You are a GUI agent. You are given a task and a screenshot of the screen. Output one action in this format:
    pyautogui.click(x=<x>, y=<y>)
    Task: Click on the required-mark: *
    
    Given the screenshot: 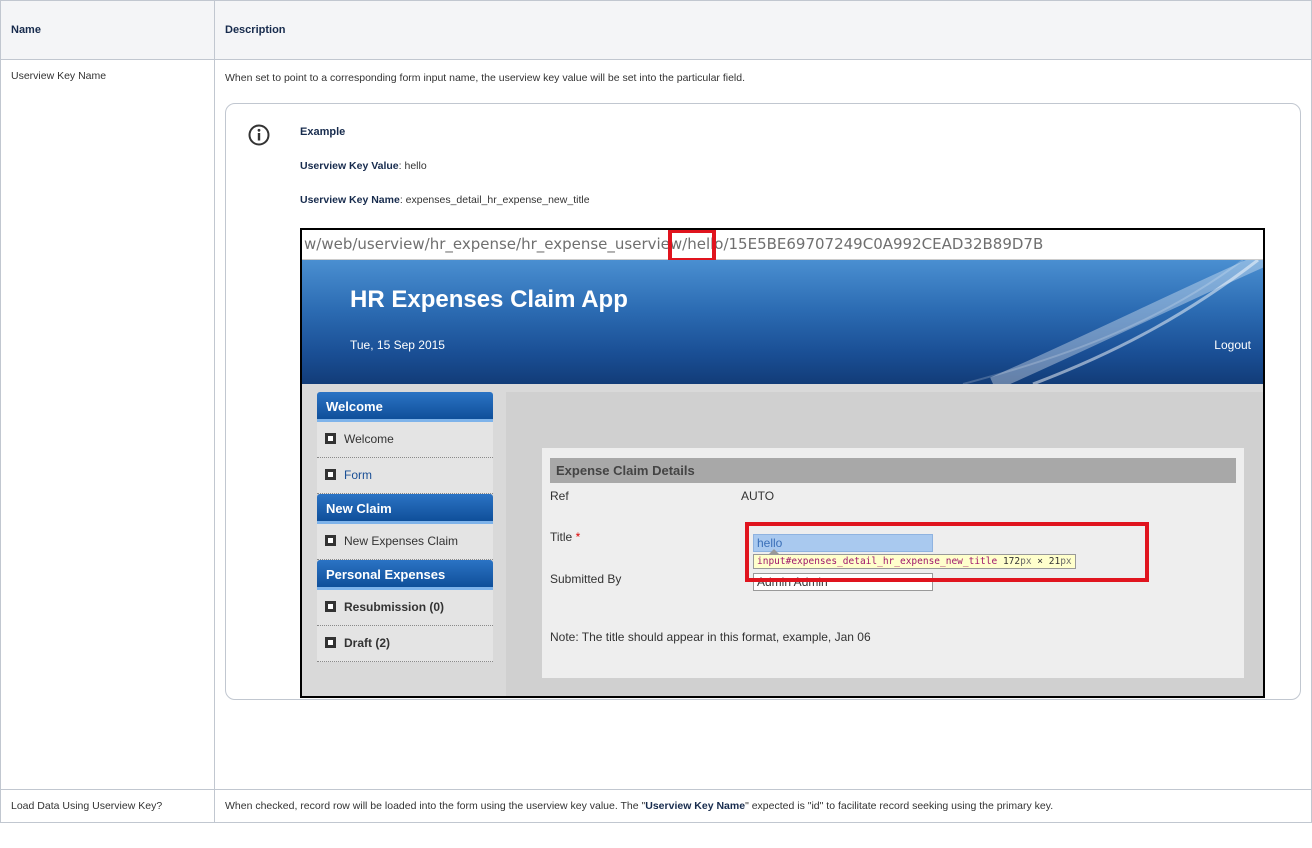 What is the action you would take?
    pyautogui.click(x=578, y=537)
    